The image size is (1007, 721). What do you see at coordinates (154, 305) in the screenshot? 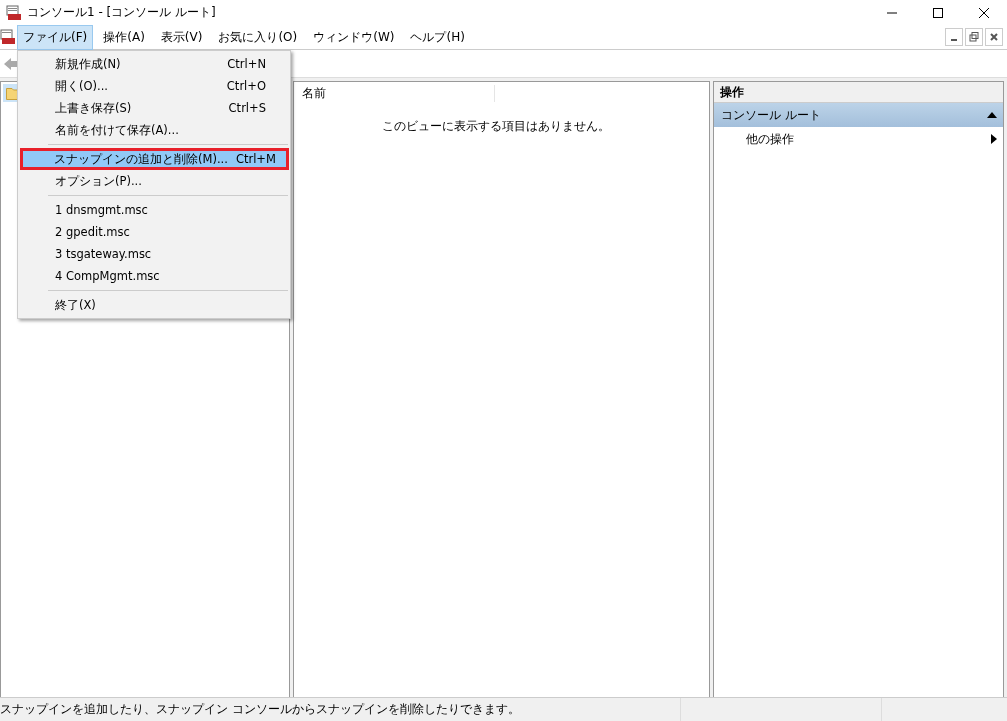
I see `dropdown-menu-item: 終了(X)` at bounding box center [154, 305].